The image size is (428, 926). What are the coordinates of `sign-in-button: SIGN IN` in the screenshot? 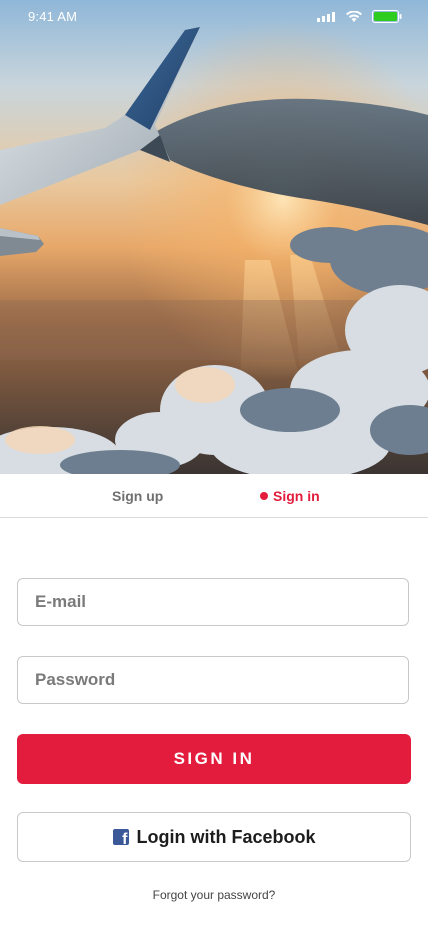 It's located at (214, 759).